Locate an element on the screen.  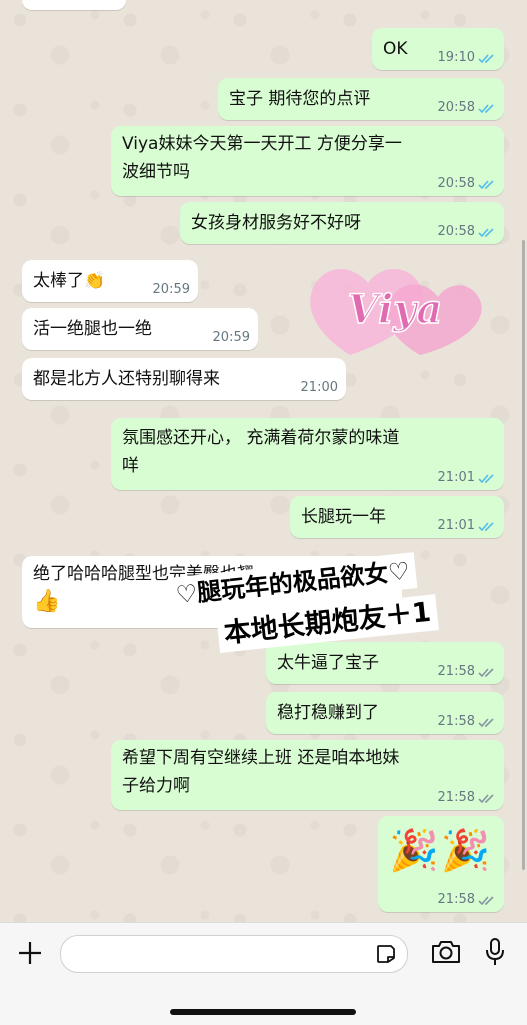
composer-bar is located at coordinates (263, 973).